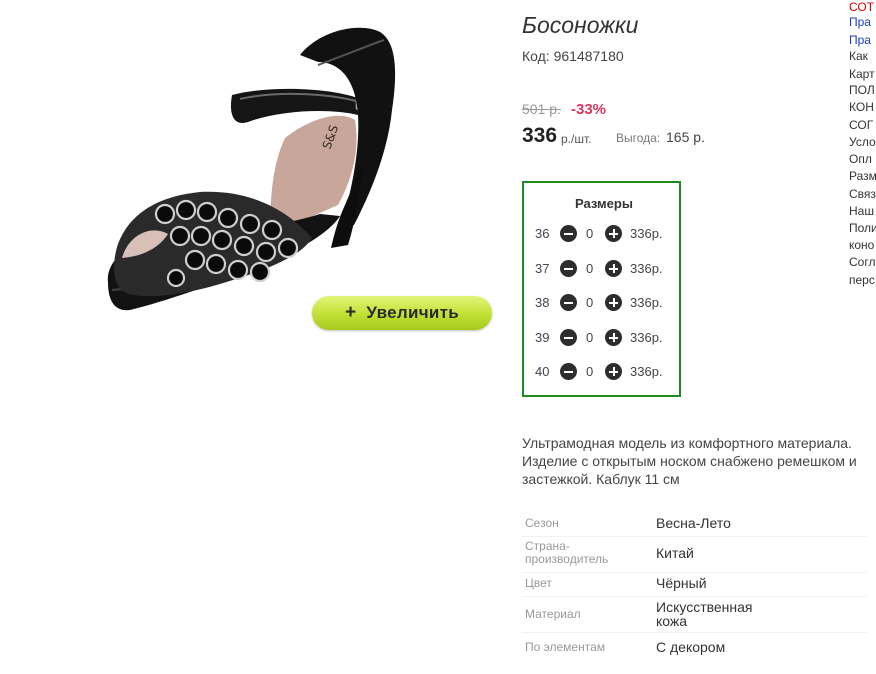 The image size is (876, 674). Describe the element at coordinates (861, 7) in the screenshot. I see `side-menu-item: СОТ` at that location.